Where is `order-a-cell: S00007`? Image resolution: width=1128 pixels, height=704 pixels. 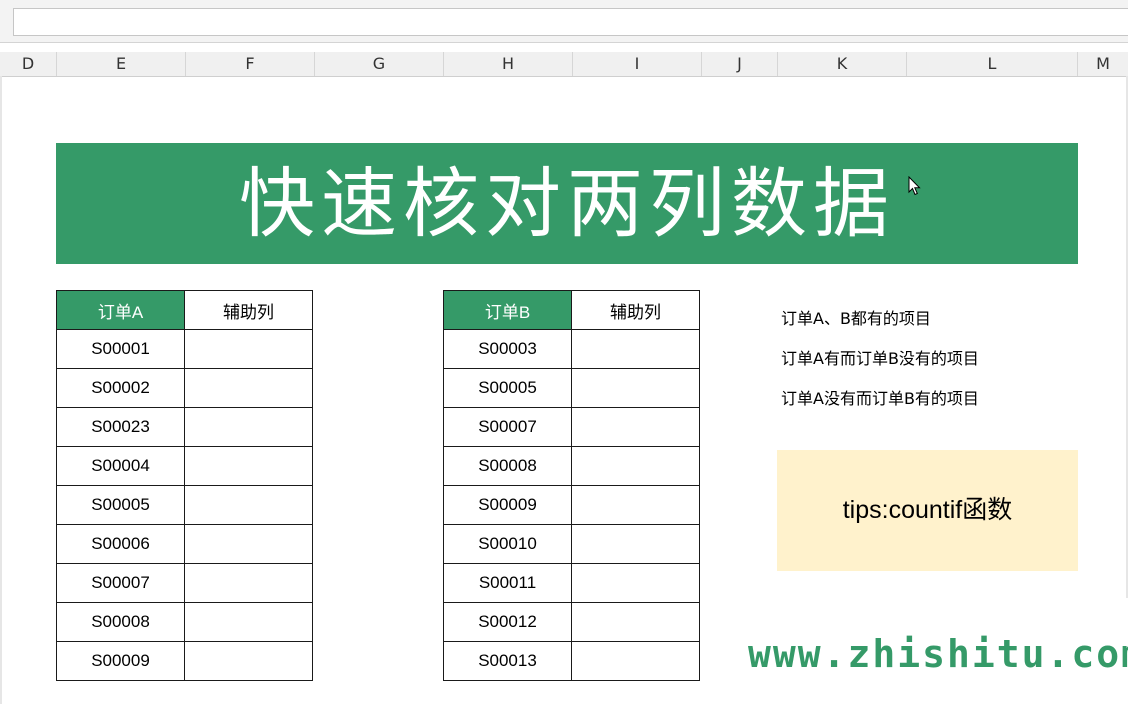 order-a-cell: S00007 is located at coordinates (120, 583).